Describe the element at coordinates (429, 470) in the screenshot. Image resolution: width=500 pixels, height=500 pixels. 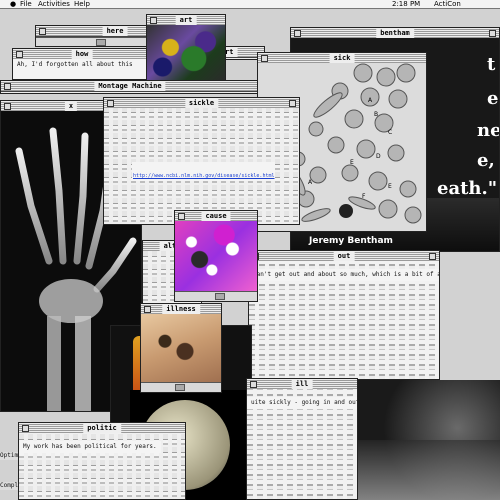
I see `dark-photo-lower` at that location.